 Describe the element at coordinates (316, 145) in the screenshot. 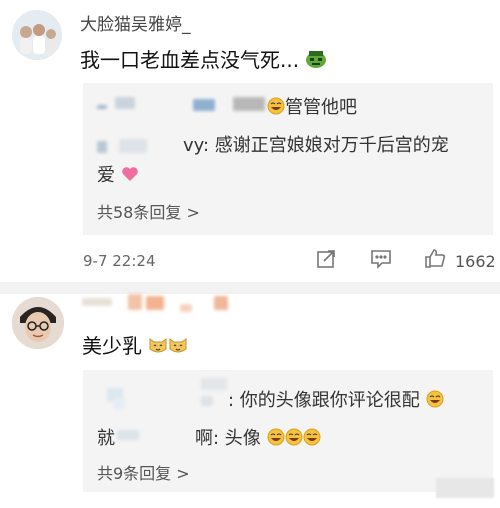

I see `reply-line: vy: 感谢正宫娘娘对万千后宫的宠` at that location.